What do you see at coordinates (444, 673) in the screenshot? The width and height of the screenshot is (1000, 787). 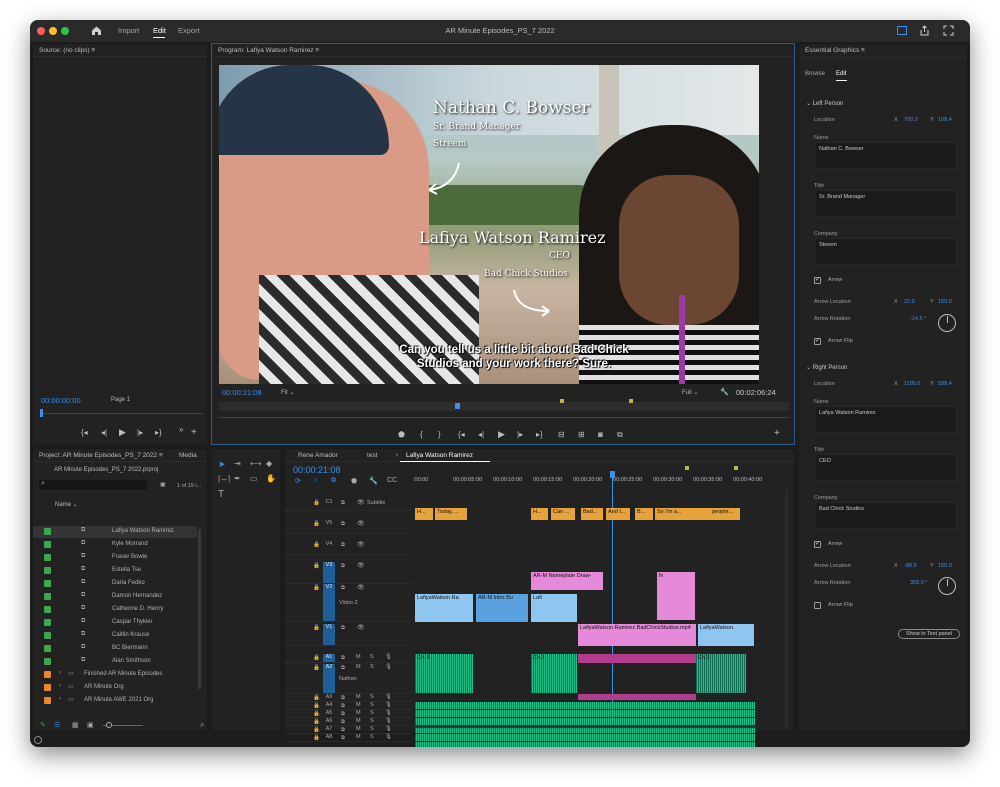 I see `audio-clip: Ch. 1` at bounding box center [444, 673].